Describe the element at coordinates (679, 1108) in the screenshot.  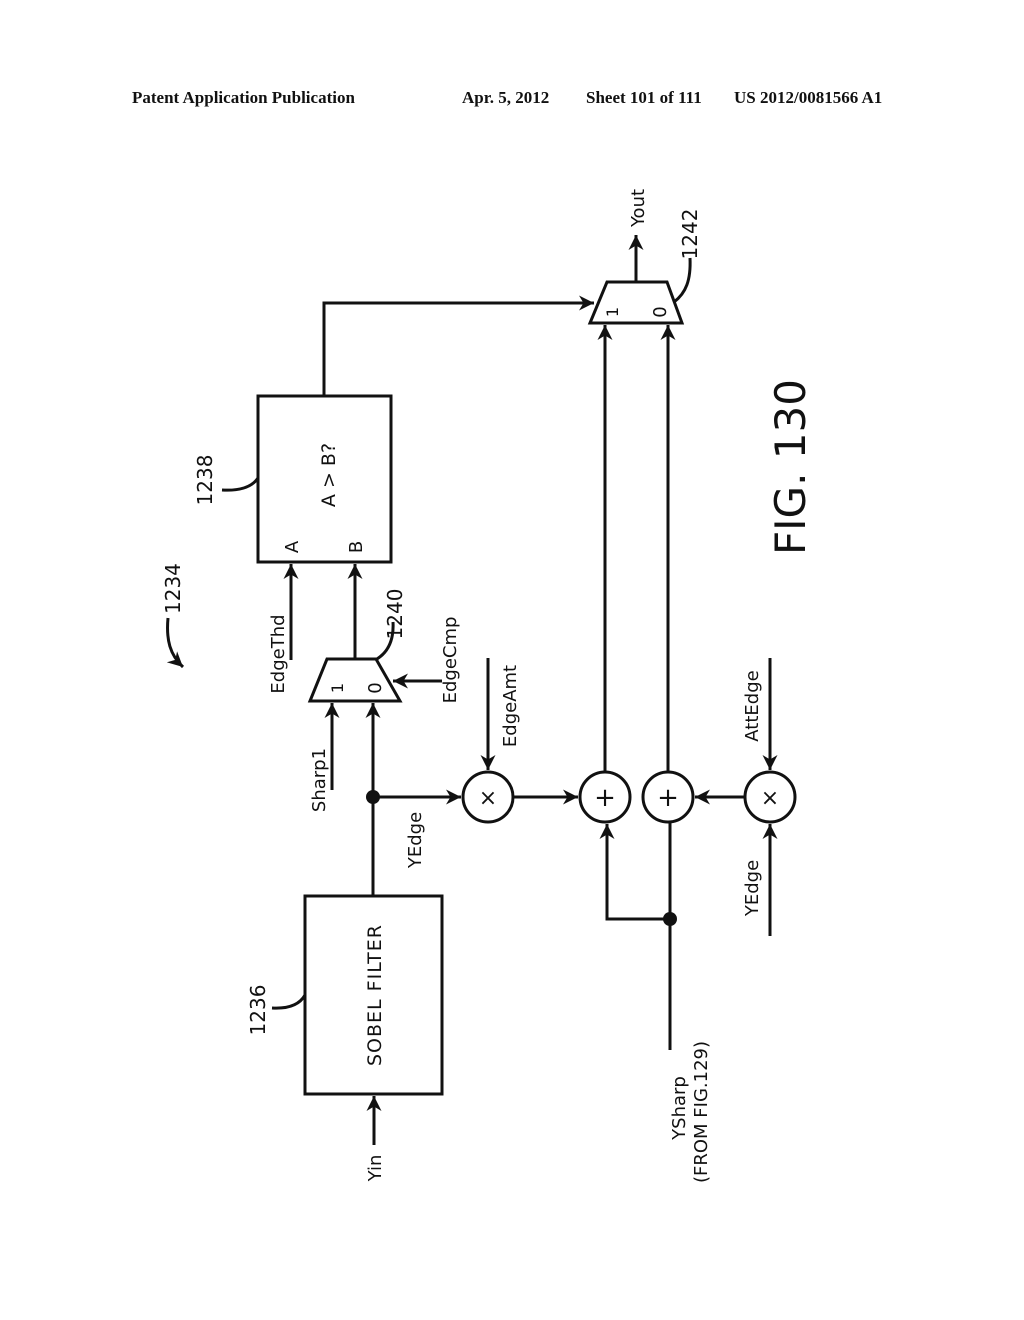
I see `ysharp-label: YSharp` at that location.